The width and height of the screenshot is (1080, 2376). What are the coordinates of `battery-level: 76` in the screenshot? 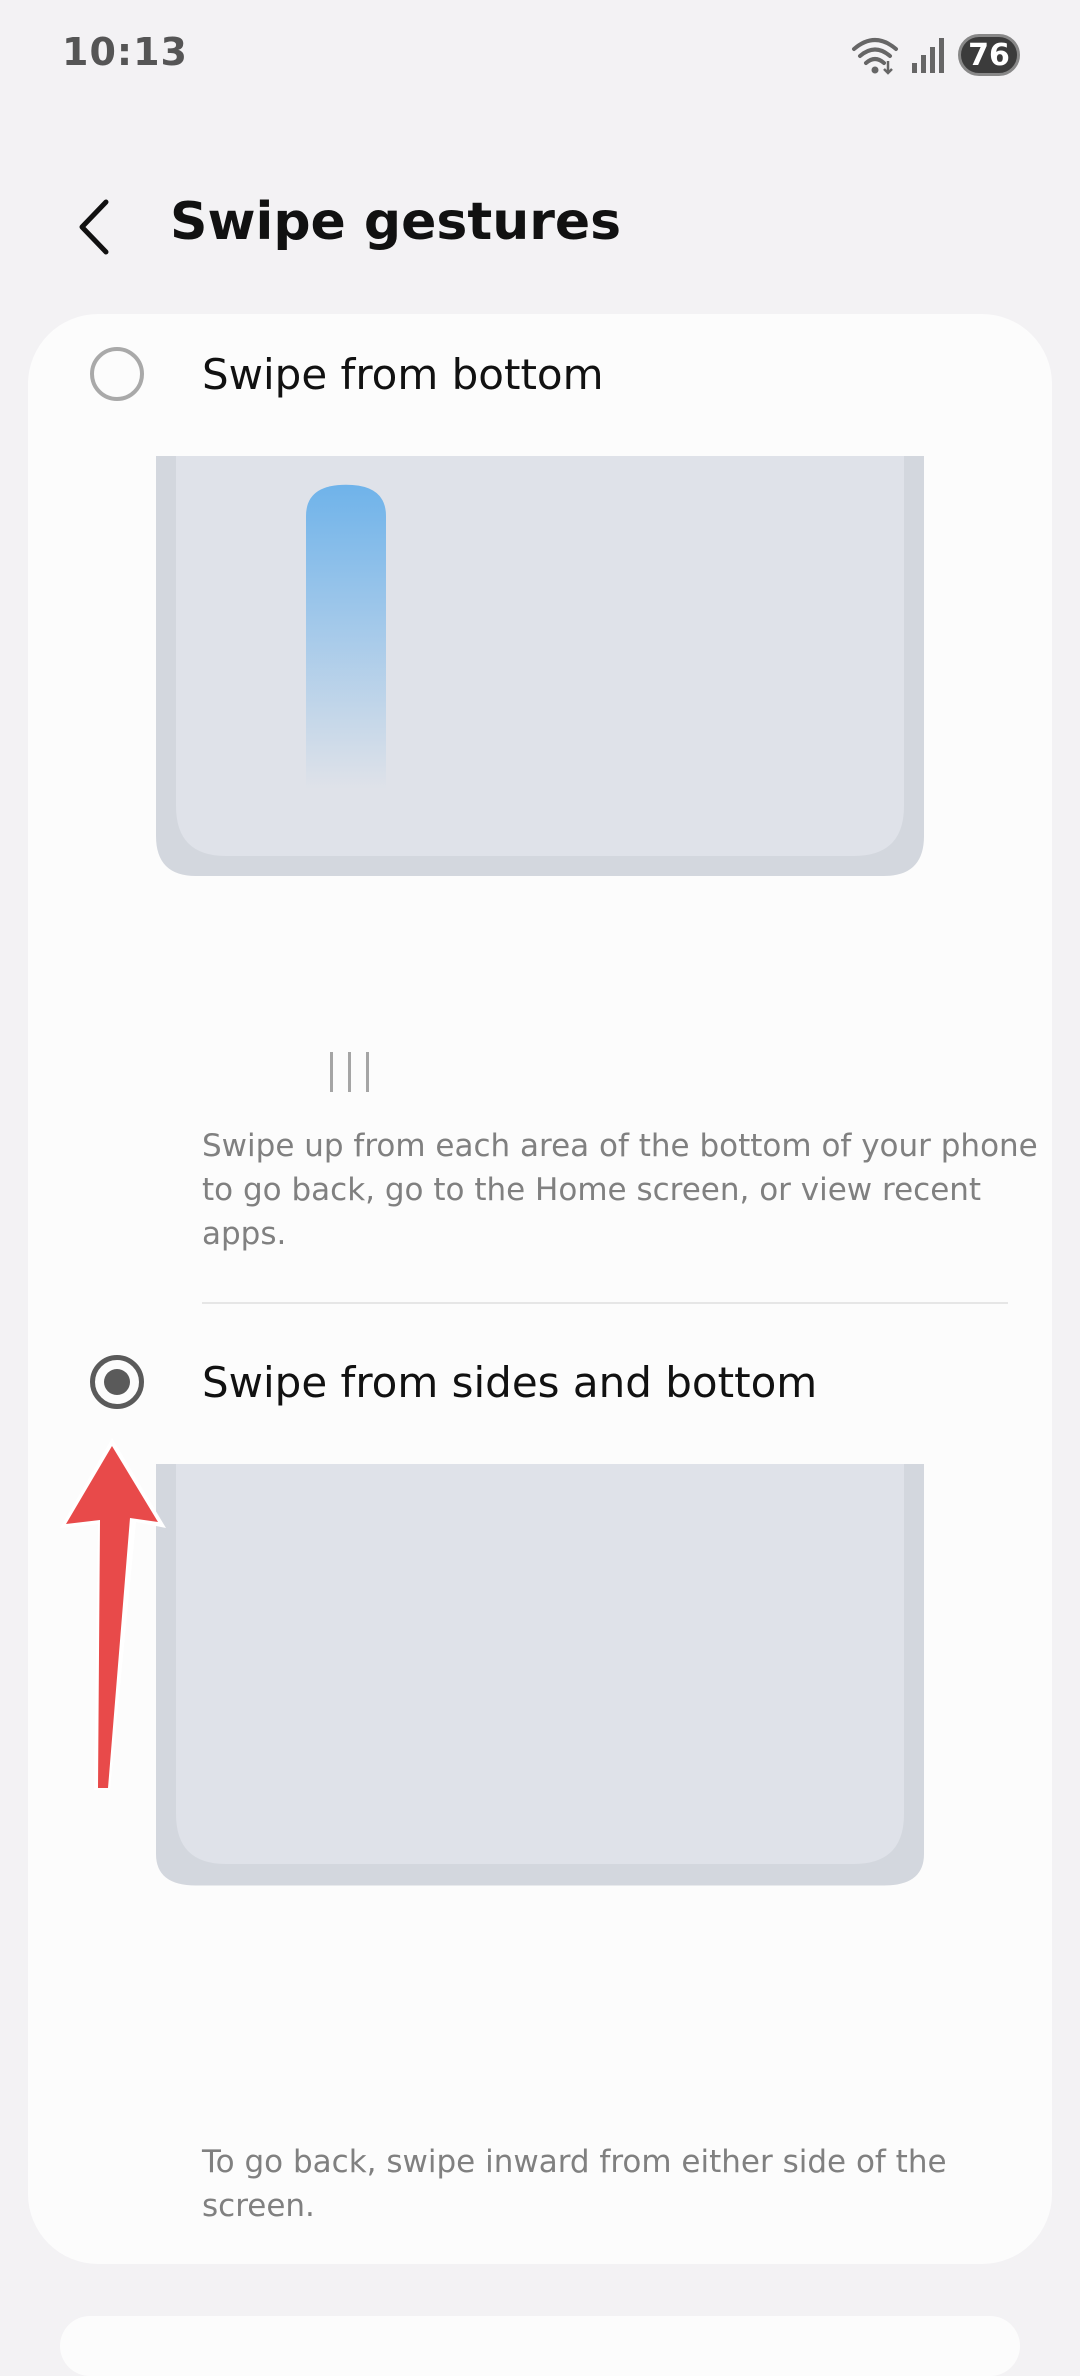 It's located at (989, 55).